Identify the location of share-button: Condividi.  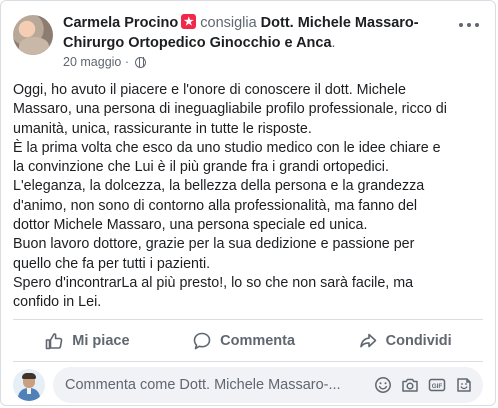
(405, 341).